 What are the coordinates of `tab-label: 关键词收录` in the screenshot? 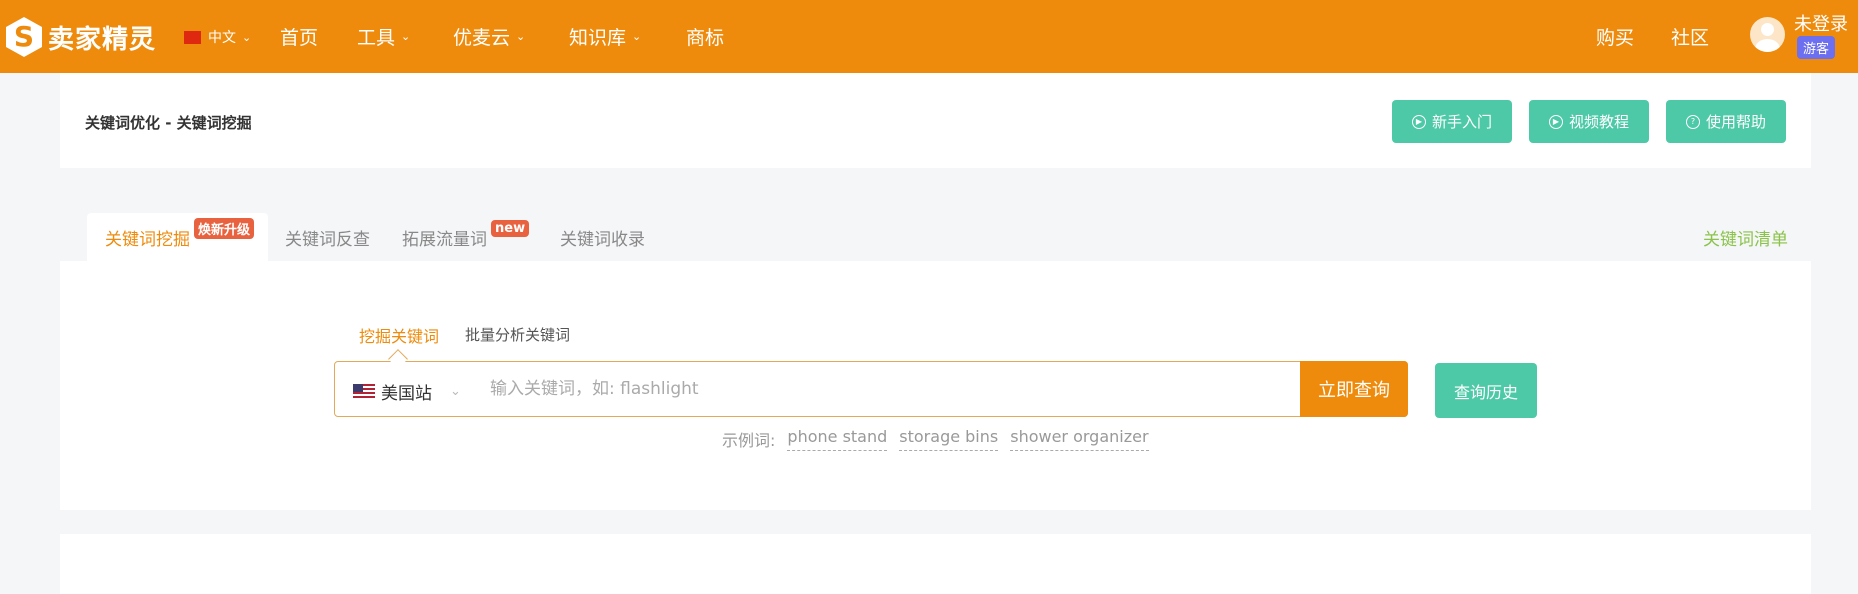 It's located at (602, 239).